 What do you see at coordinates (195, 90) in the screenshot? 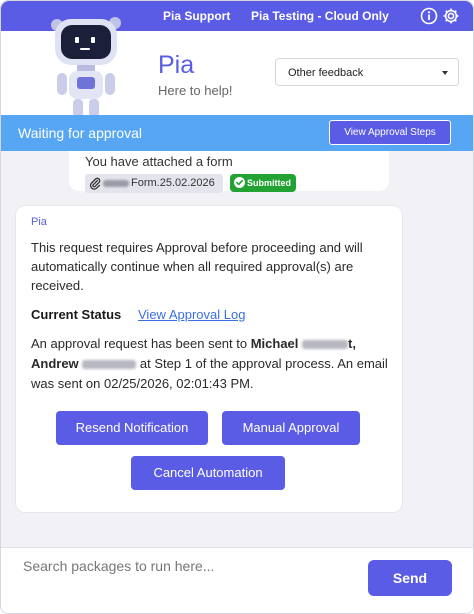
I see `assistant-subtitle: Here to help!` at bounding box center [195, 90].